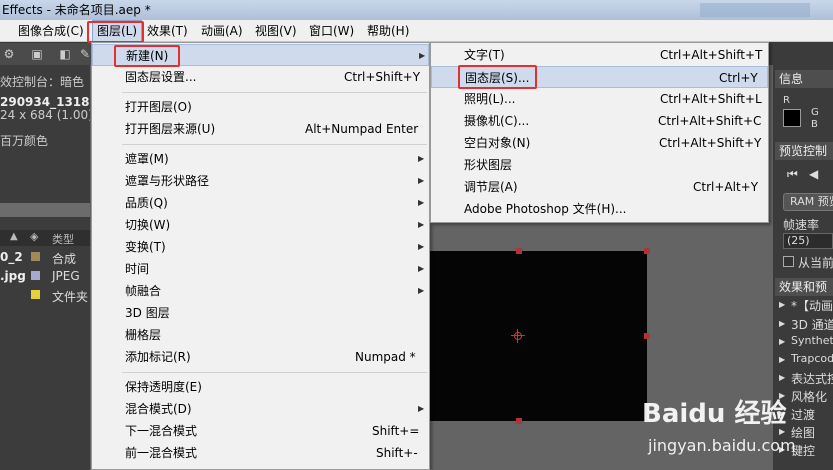 The height and width of the screenshot is (470, 833). I want to click on effects-item: 3D 通道, so click(812, 324).